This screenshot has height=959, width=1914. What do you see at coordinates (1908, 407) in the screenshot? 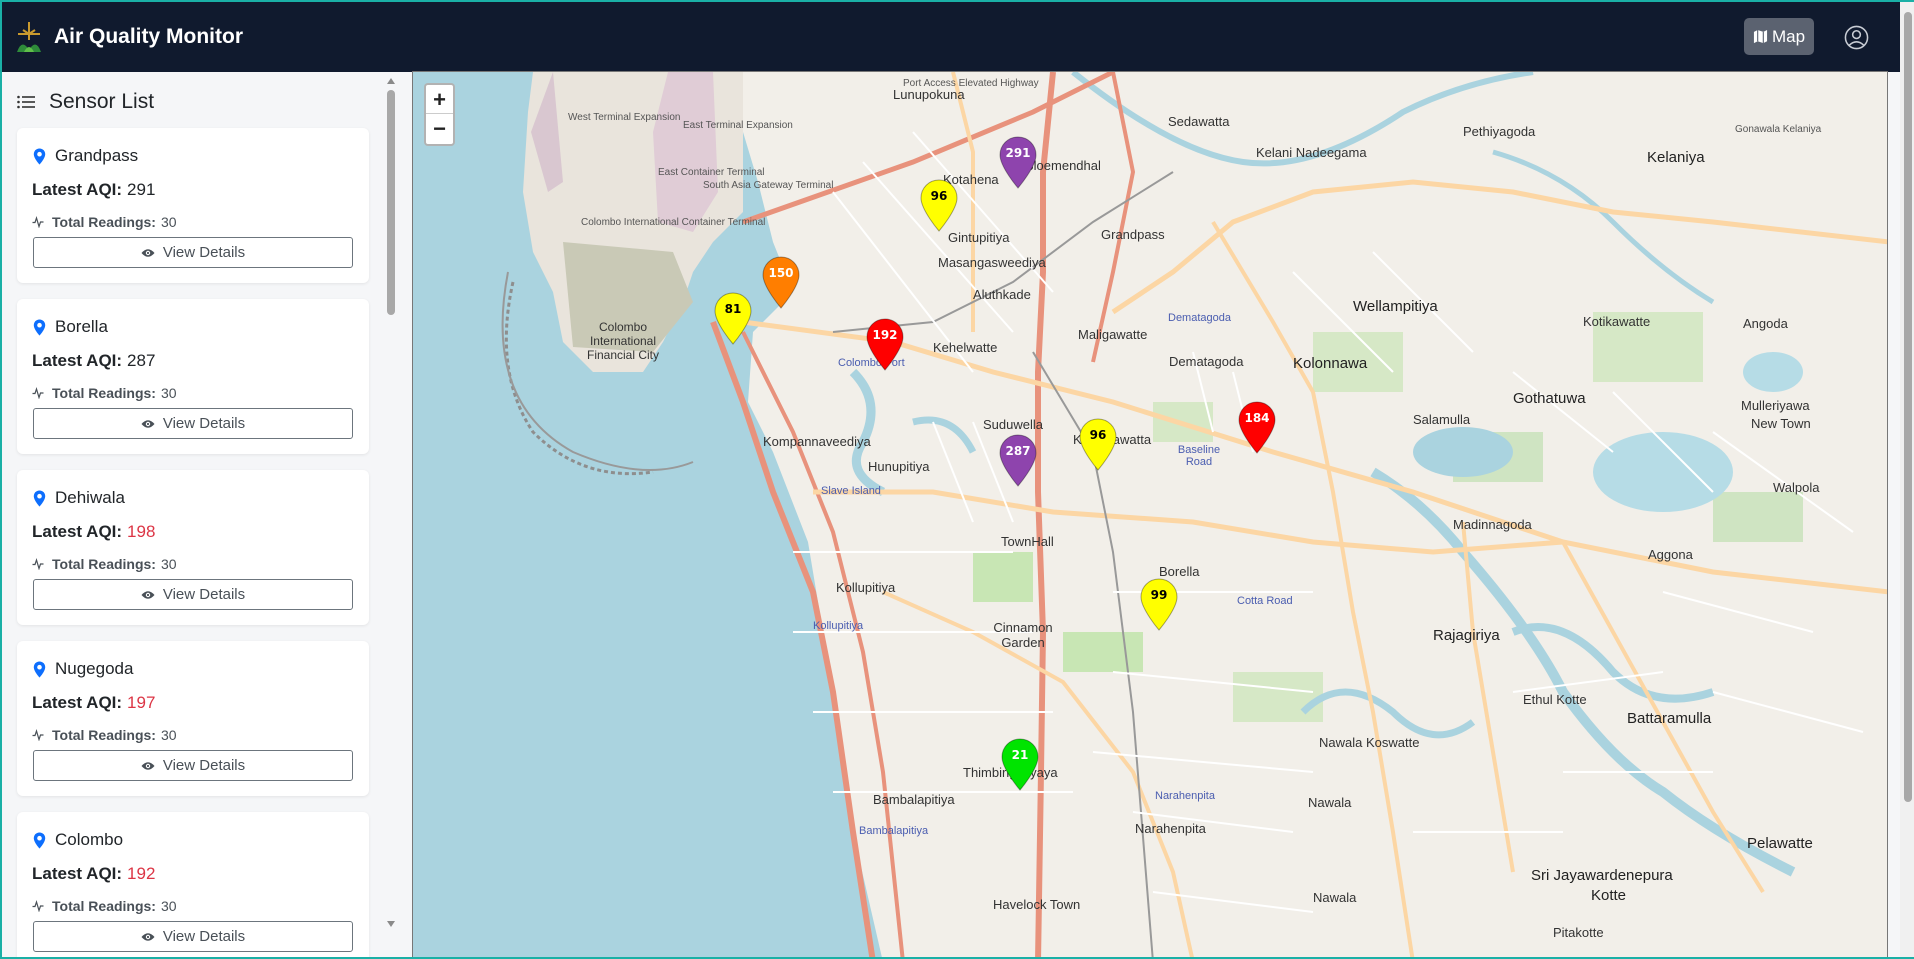
I see `page-scrollbar-thumb` at bounding box center [1908, 407].